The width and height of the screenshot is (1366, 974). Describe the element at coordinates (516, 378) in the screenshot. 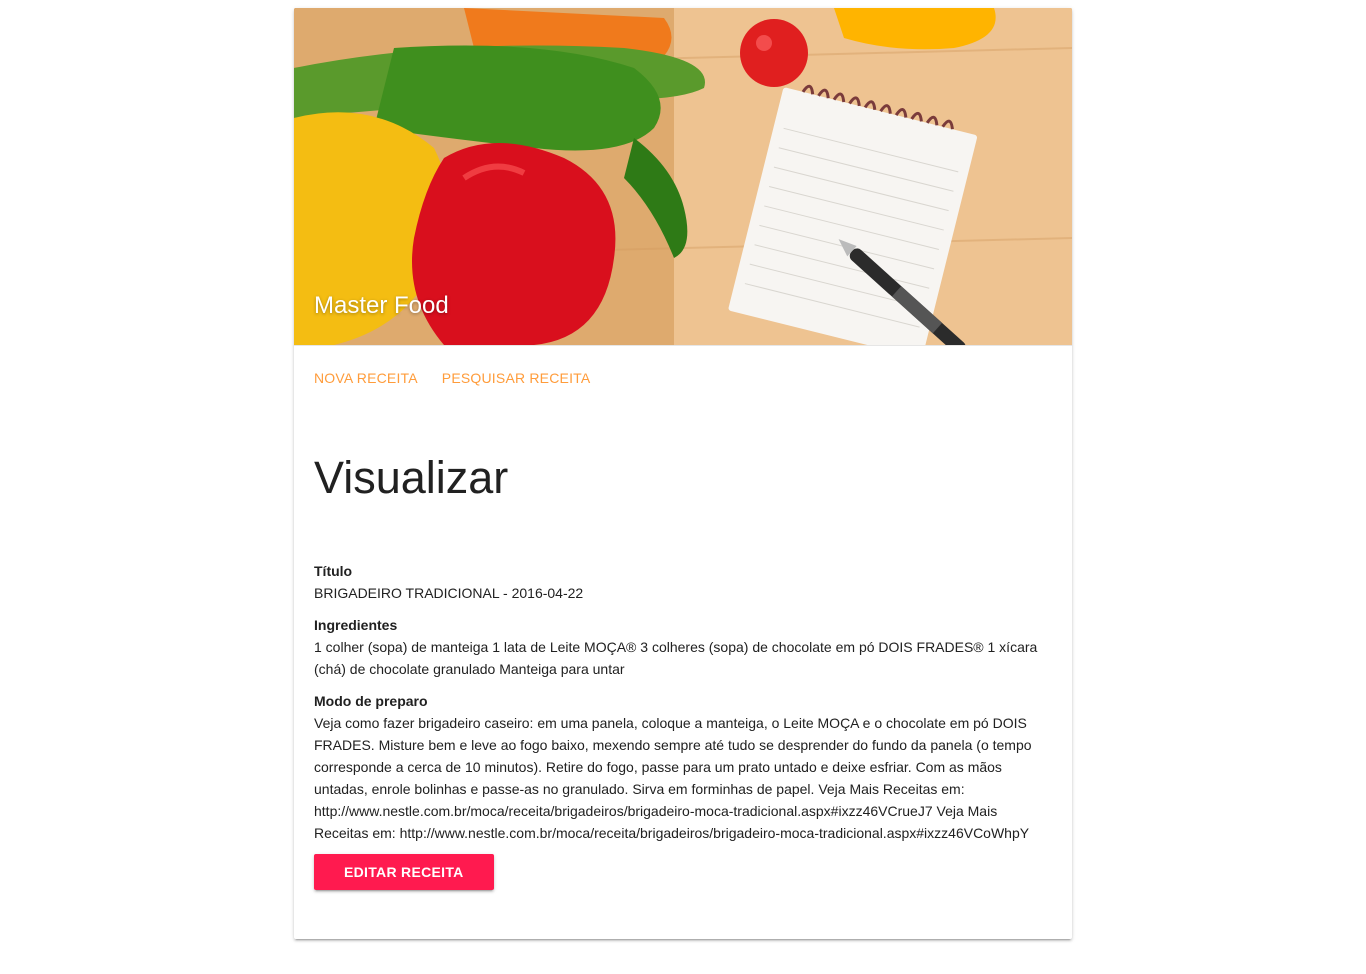

I see `nav-search-recipe: PESQUISAR RECEITA` at that location.